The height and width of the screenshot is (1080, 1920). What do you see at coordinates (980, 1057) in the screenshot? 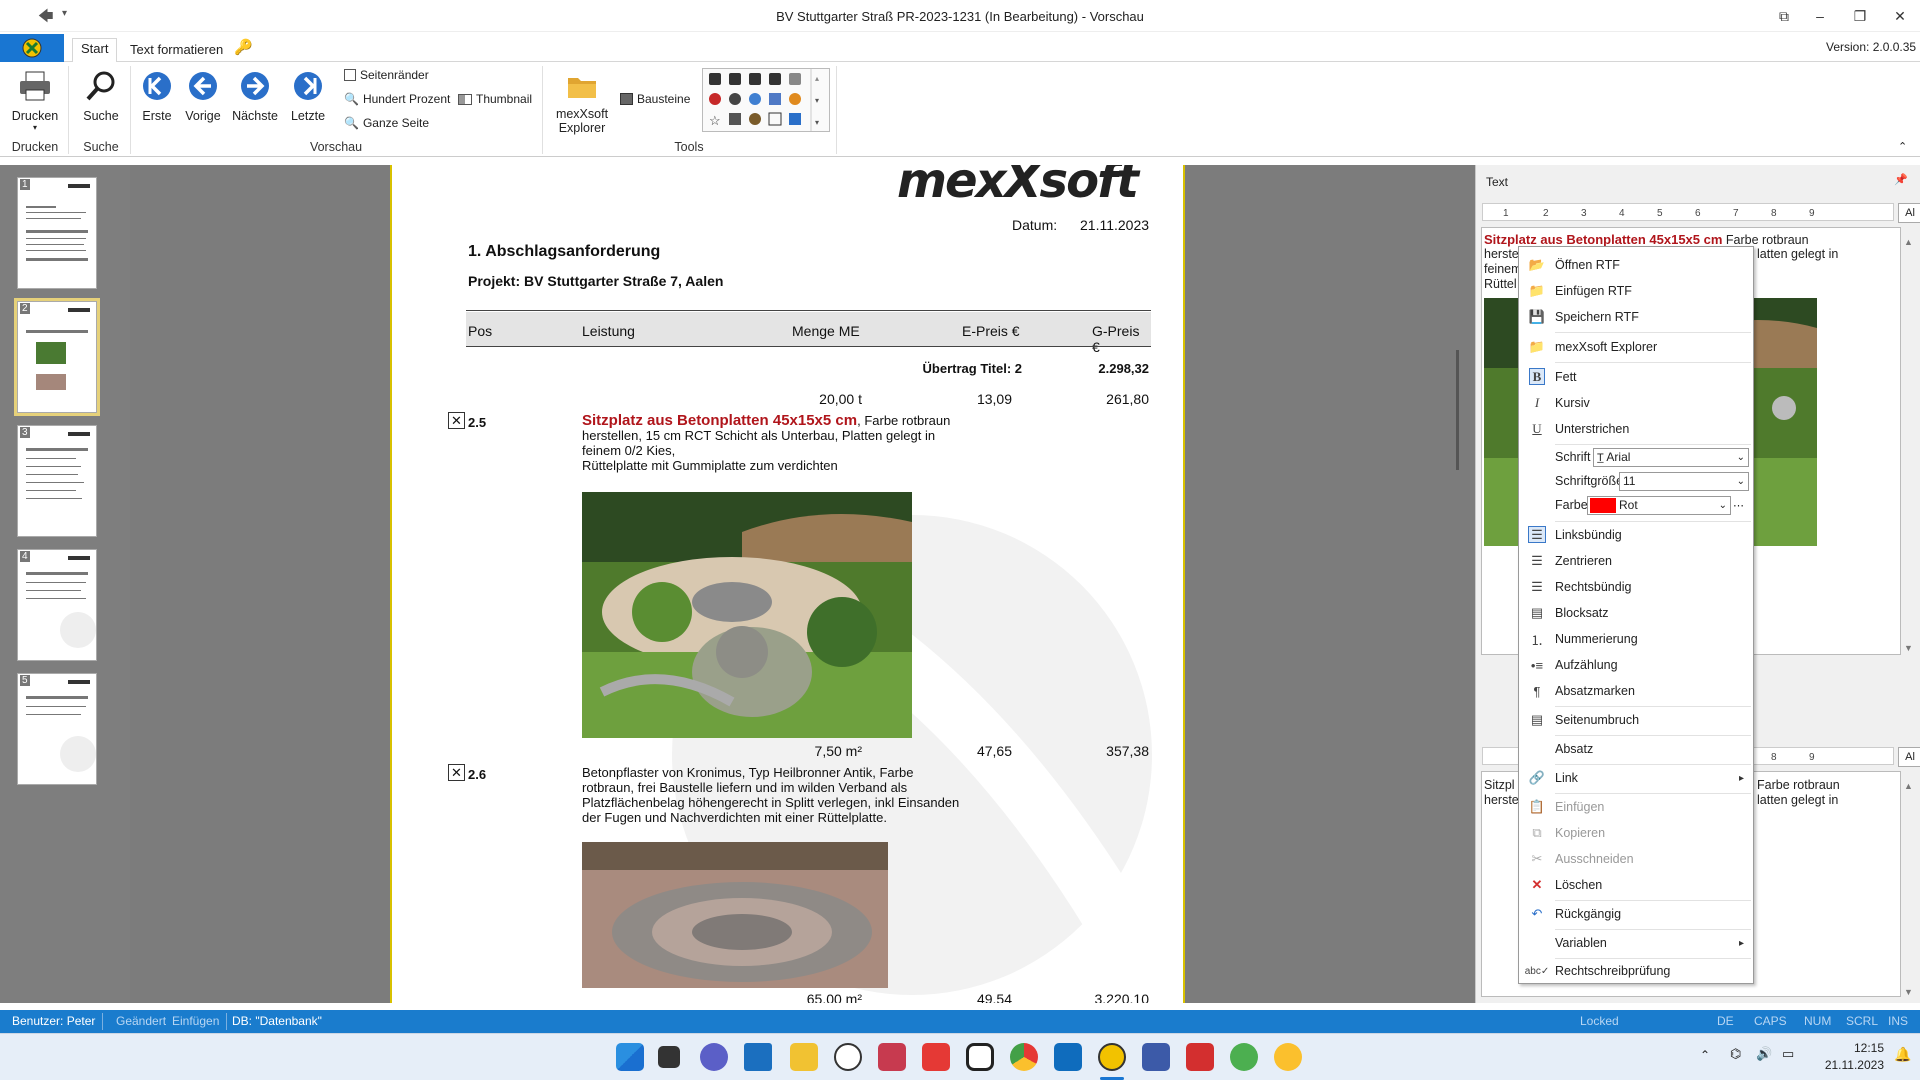
I see `teamviewer-icon` at bounding box center [980, 1057].